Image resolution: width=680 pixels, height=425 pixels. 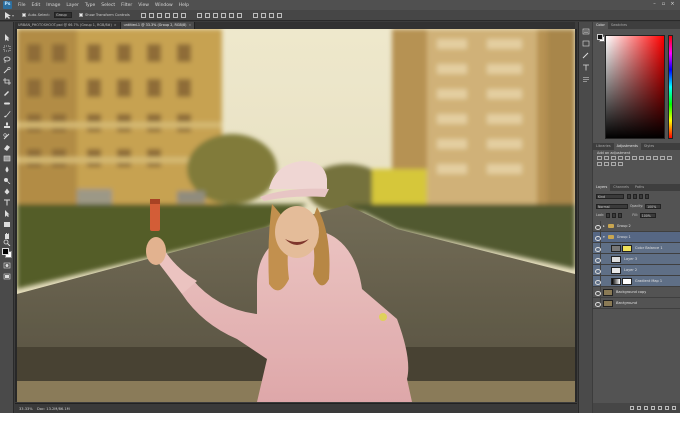 What do you see at coordinates (599, 158) in the screenshot?
I see `brightness-contrast-icon` at bounding box center [599, 158].